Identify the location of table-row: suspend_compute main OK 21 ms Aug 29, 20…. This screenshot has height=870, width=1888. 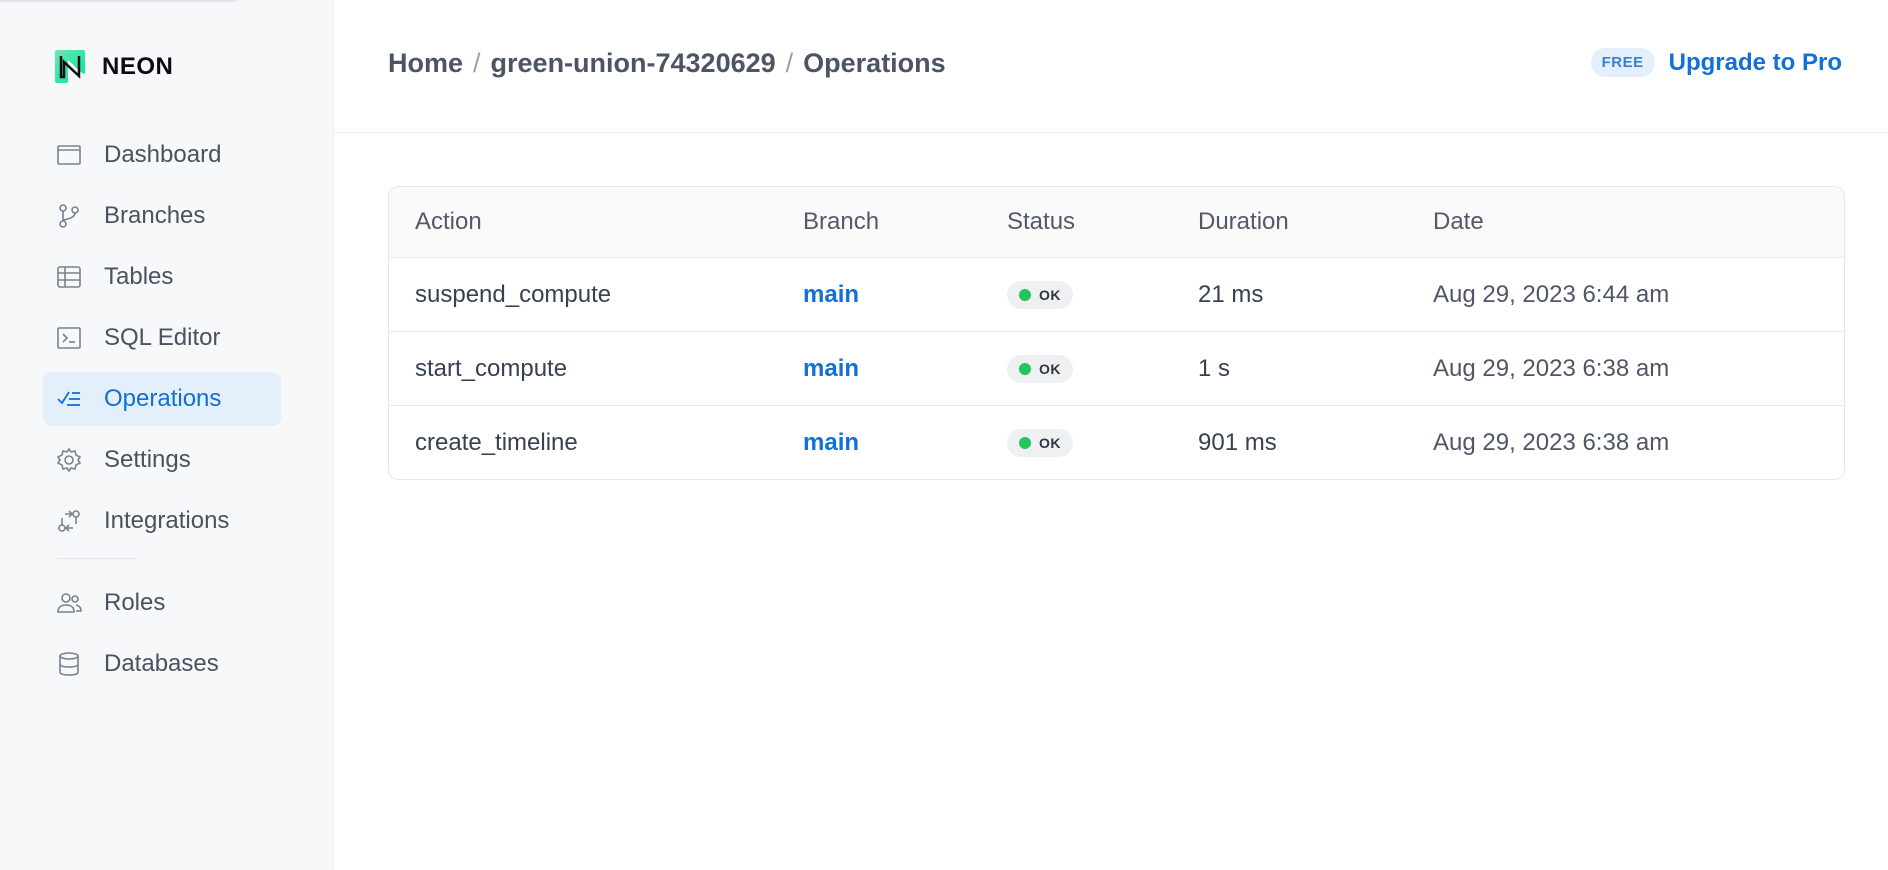
(1116, 295).